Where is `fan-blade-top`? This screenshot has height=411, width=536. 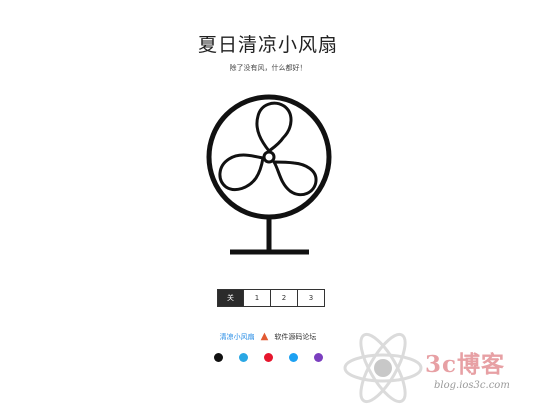
fan-blade-top is located at coordinates (274, 127).